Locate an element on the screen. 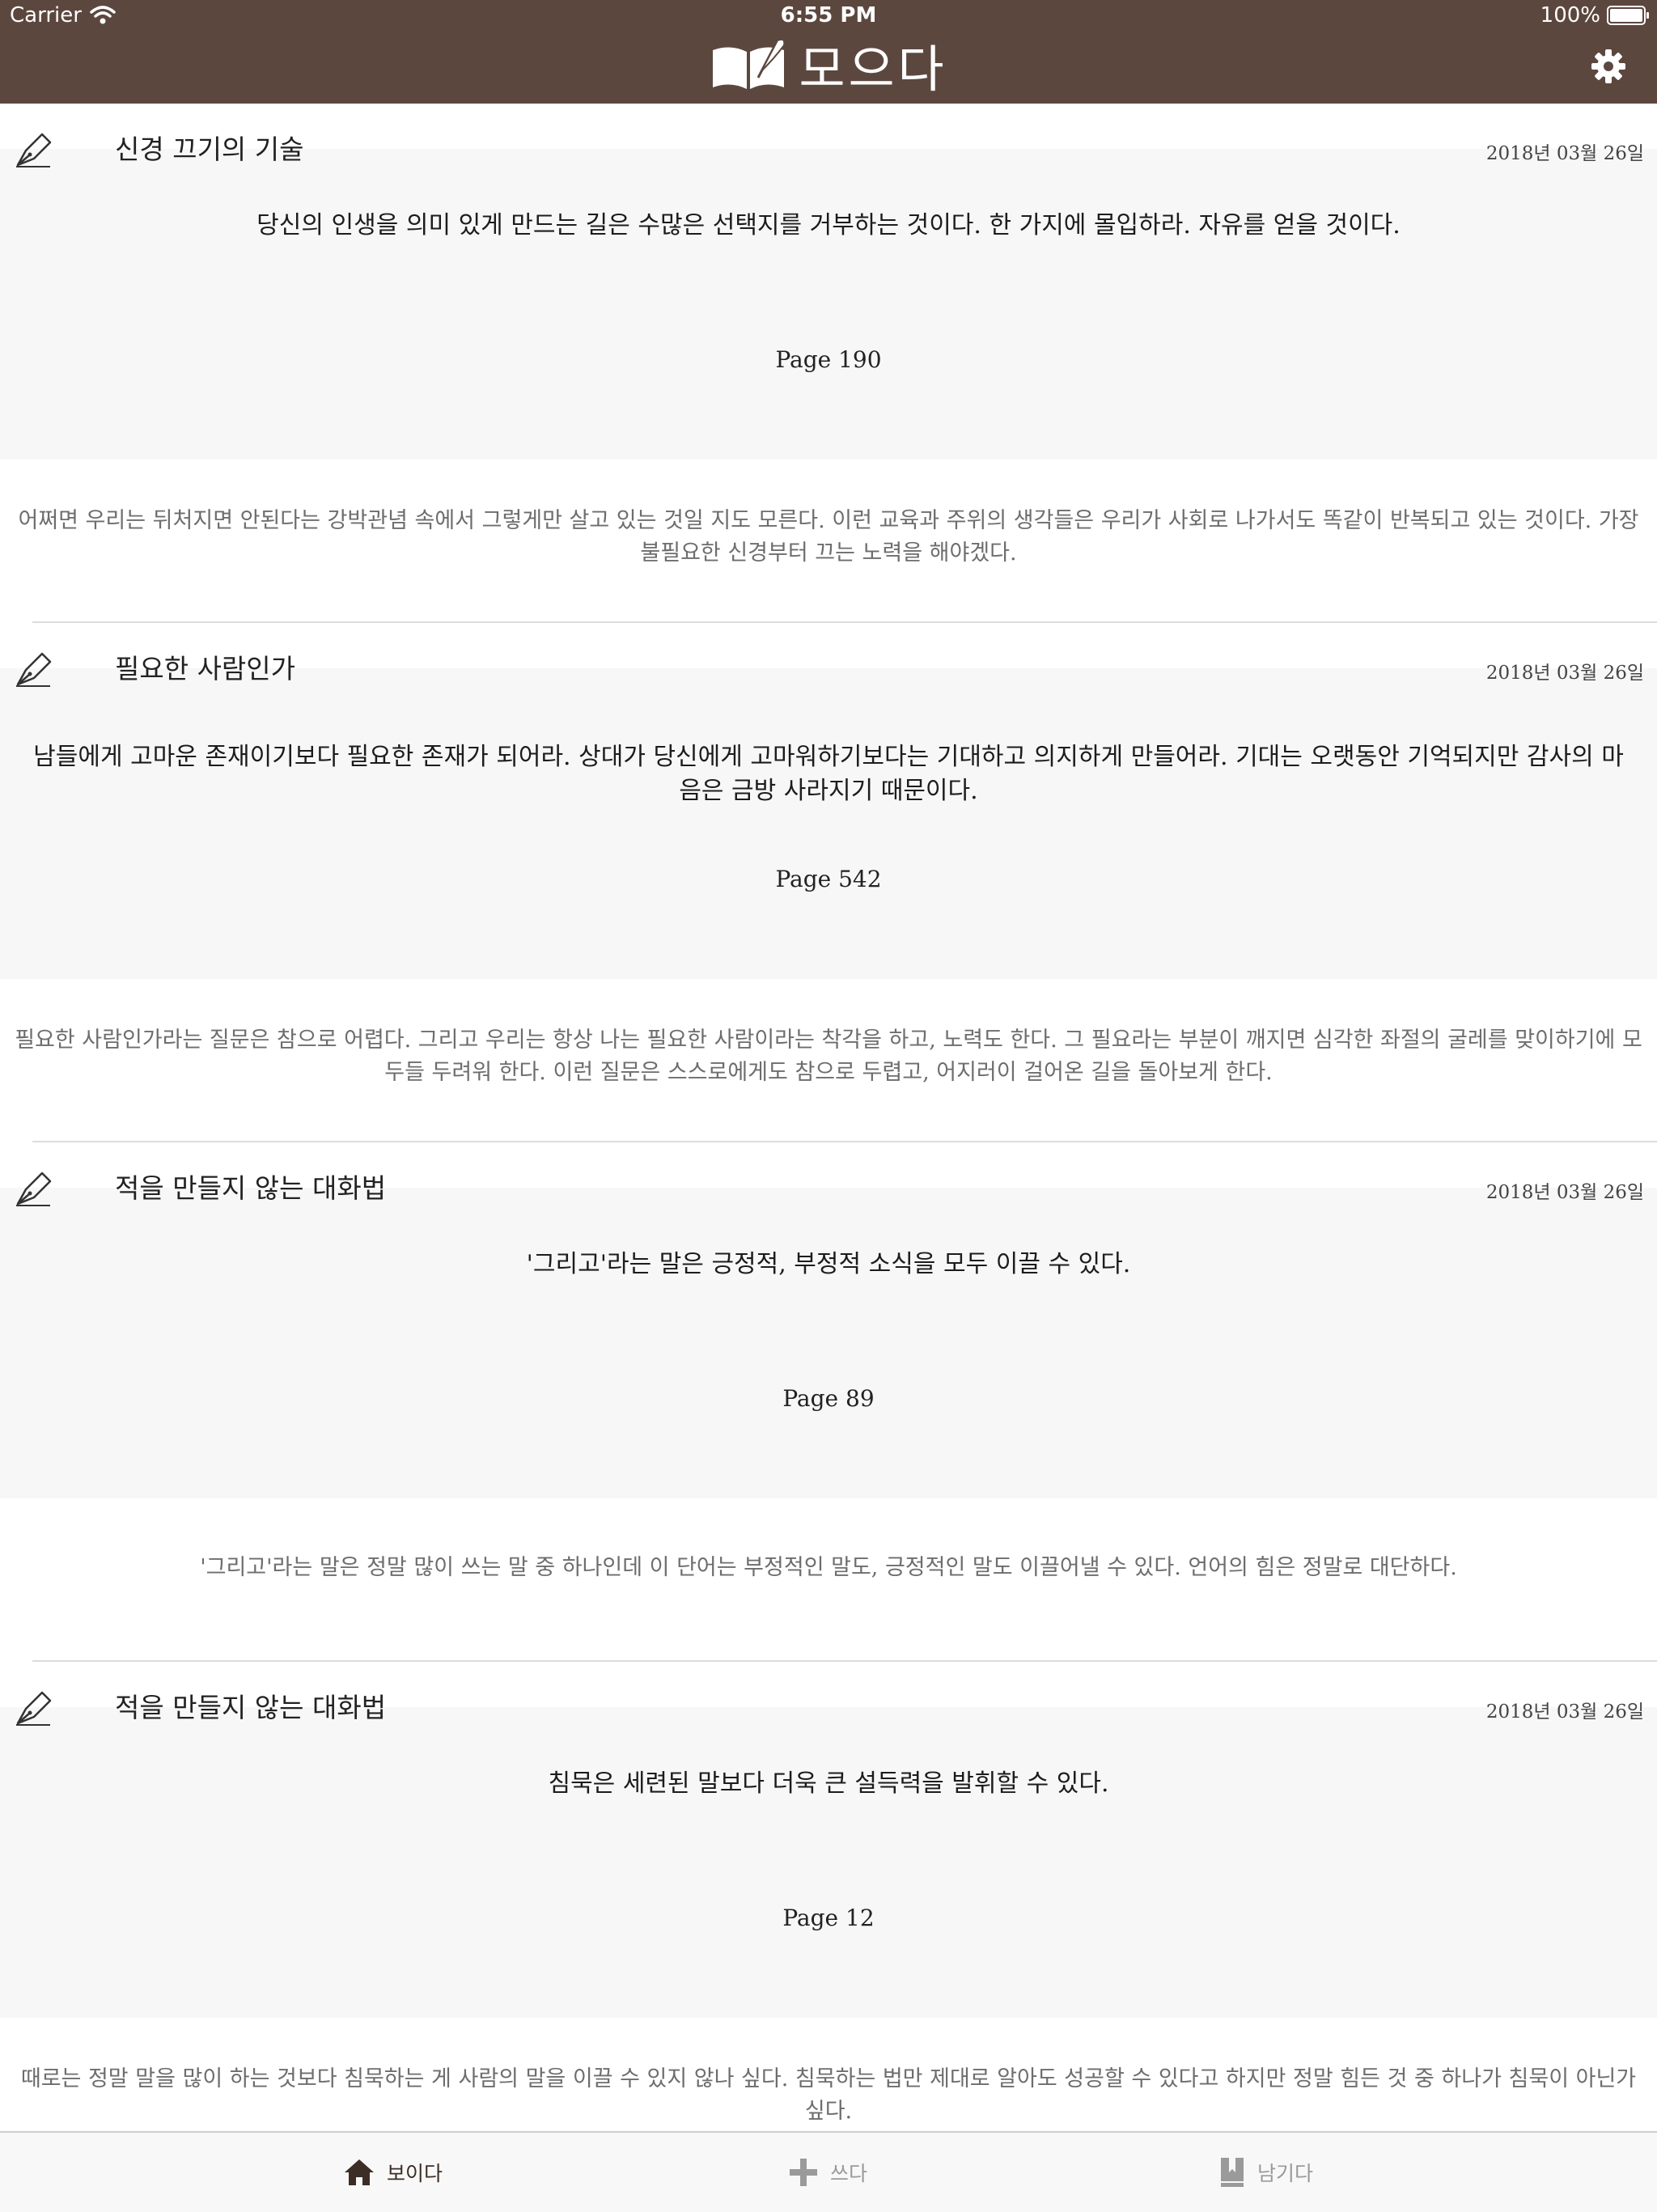 Image resolution: width=1657 pixels, height=2212 pixels. battery-icon is located at coordinates (1628, 15).